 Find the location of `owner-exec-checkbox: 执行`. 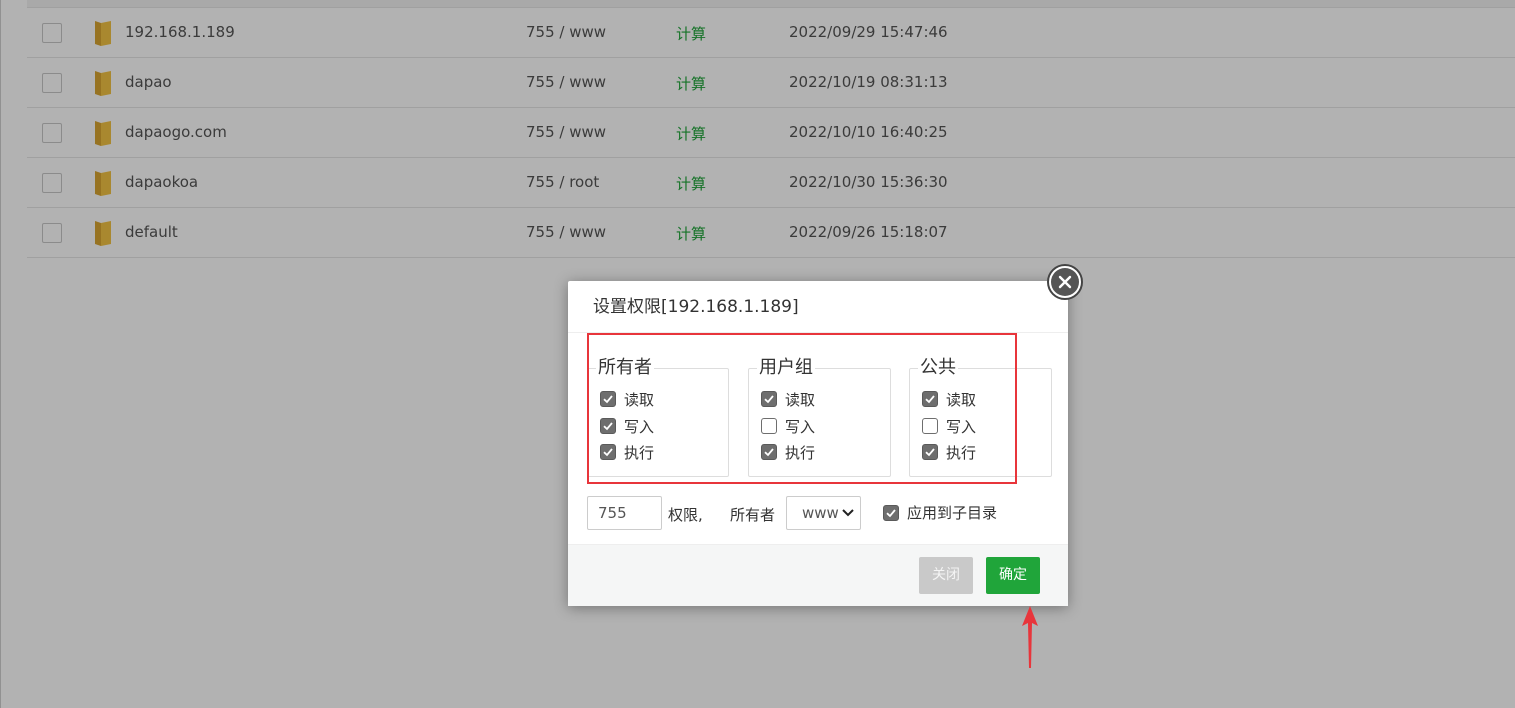

owner-exec-checkbox: 执行 is located at coordinates (627, 452).